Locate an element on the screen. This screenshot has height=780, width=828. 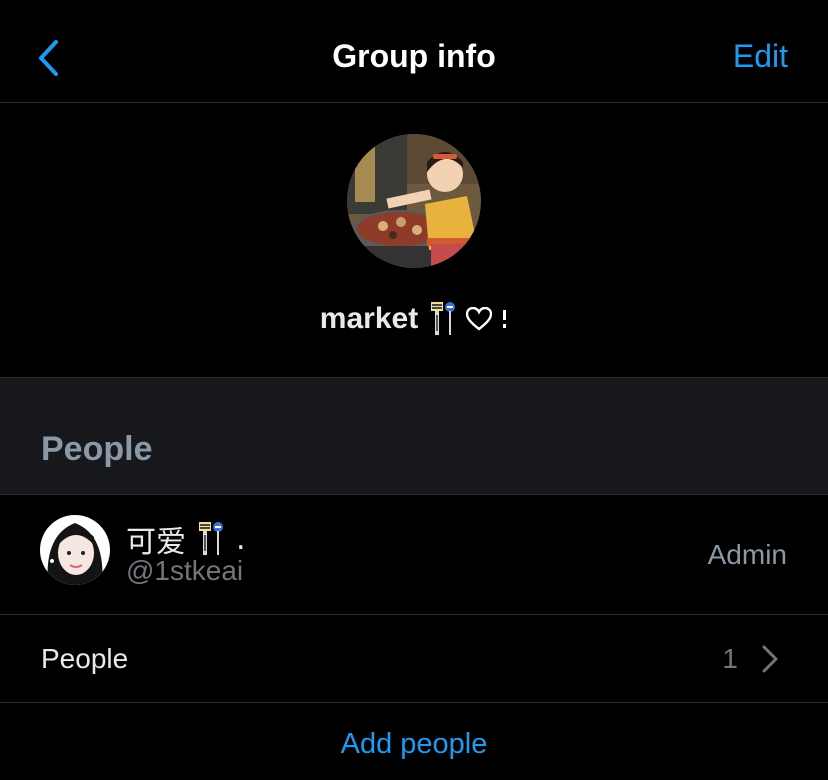
group-avatar is located at coordinates (414, 201).